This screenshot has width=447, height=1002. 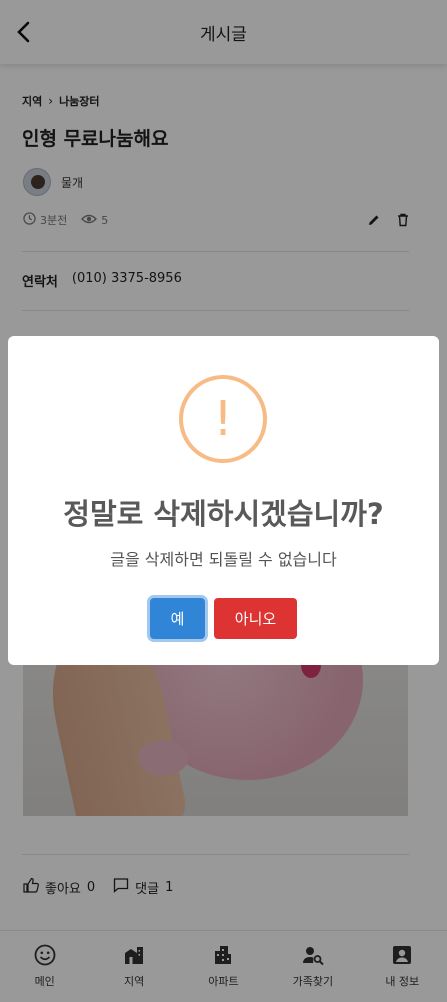 What do you see at coordinates (255, 618) in the screenshot?
I see `cancel-button: 아니오` at bounding box center [255, 618].